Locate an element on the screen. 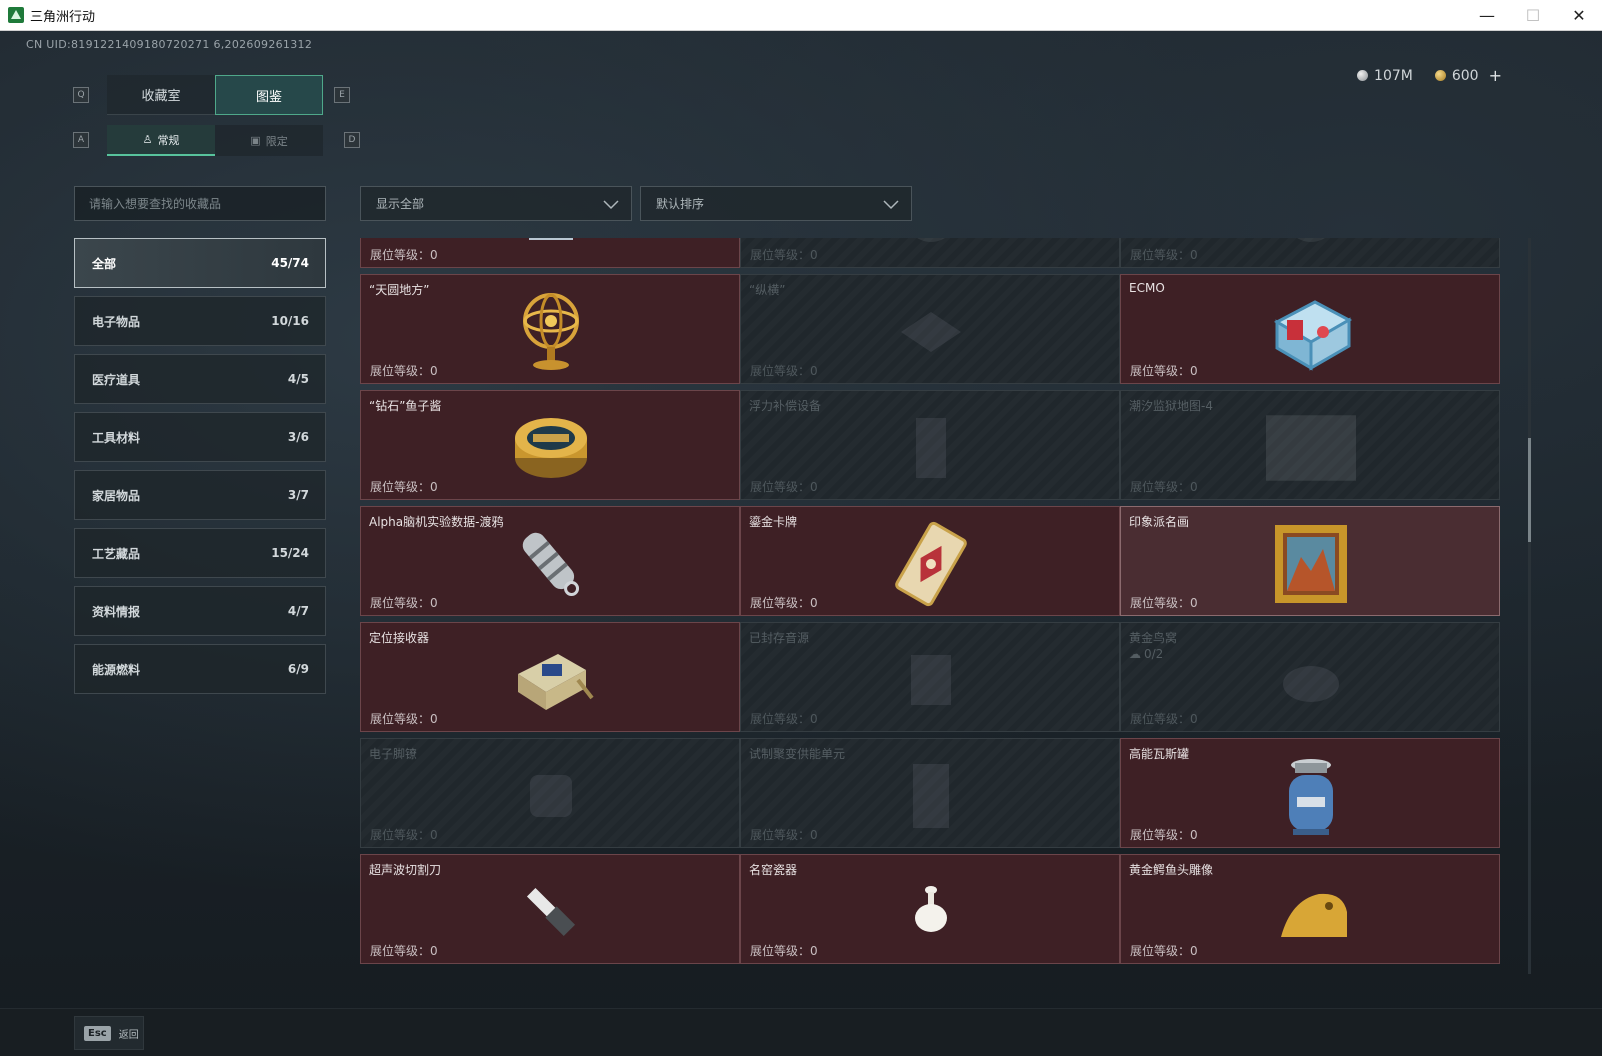  collection-card: “钻石”鱼子酱 展位等级：0 is located at coordinates (550, 445).